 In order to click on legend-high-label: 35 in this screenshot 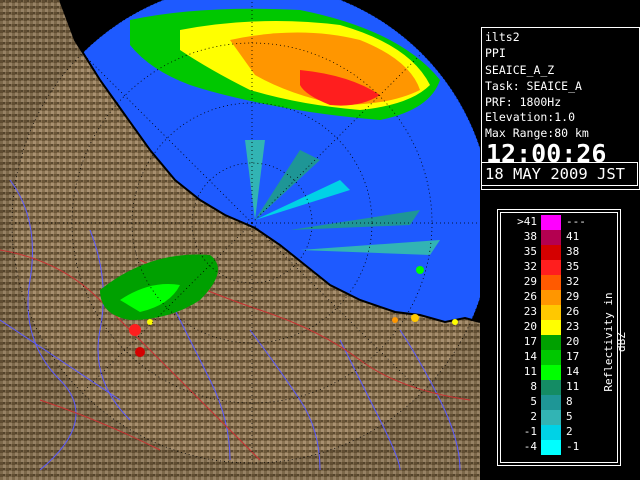, I will do `click(573, 266)`.